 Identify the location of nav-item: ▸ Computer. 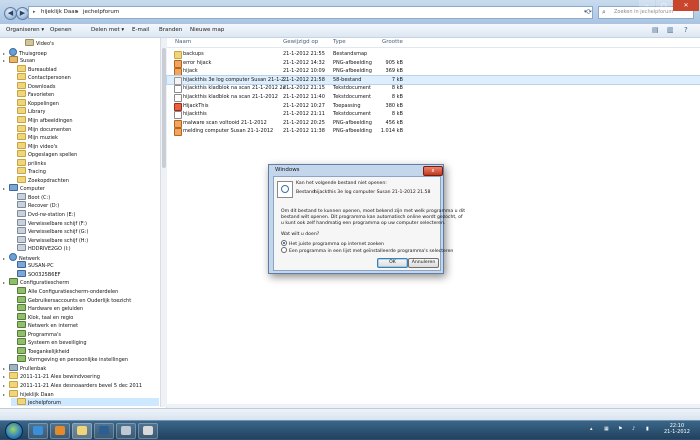
(81, 188).